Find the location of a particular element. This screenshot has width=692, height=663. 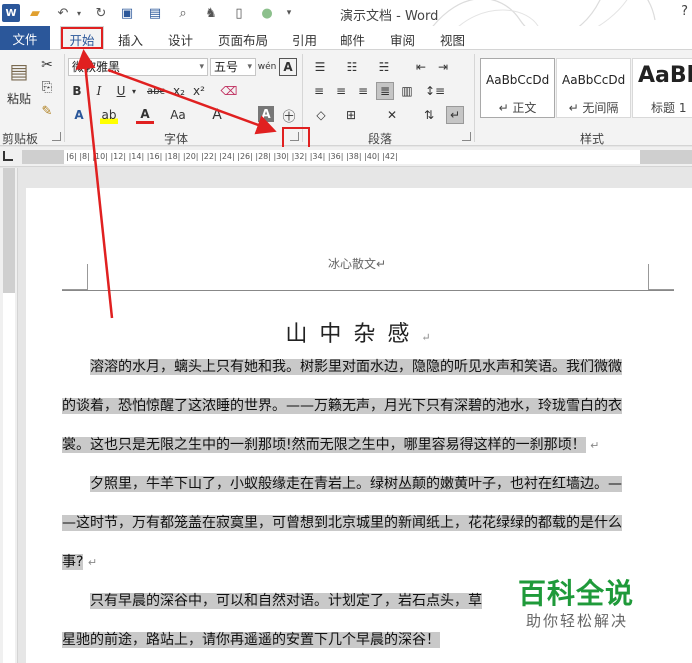

styles-group-label: 样式 is located at coordinates (592, 139).